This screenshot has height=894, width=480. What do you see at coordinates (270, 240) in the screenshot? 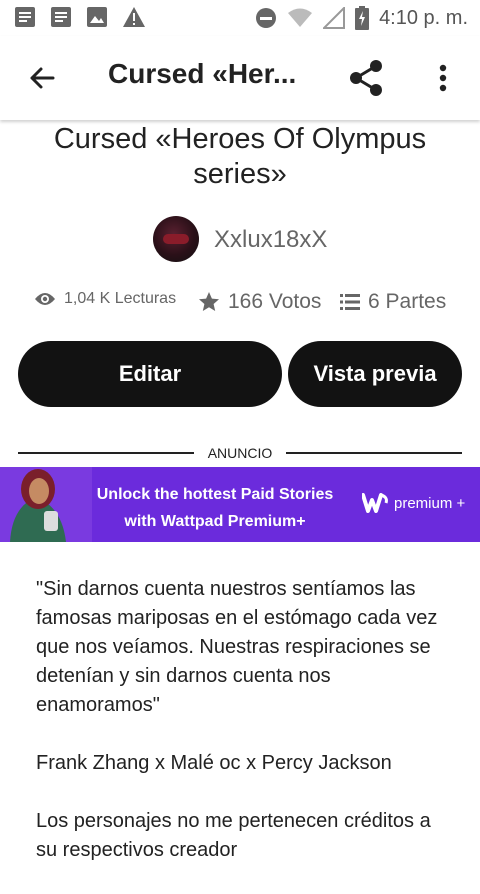
I see `author-name: Xxlux18xX` at bounding box center [270, 240].